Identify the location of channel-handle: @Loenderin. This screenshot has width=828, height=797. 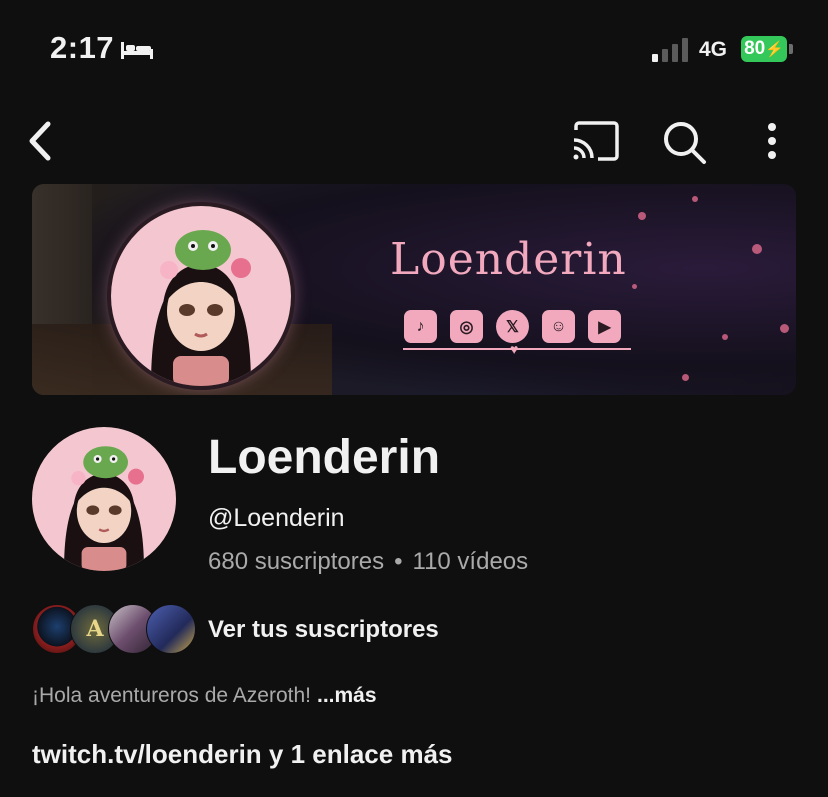
(276, 518).